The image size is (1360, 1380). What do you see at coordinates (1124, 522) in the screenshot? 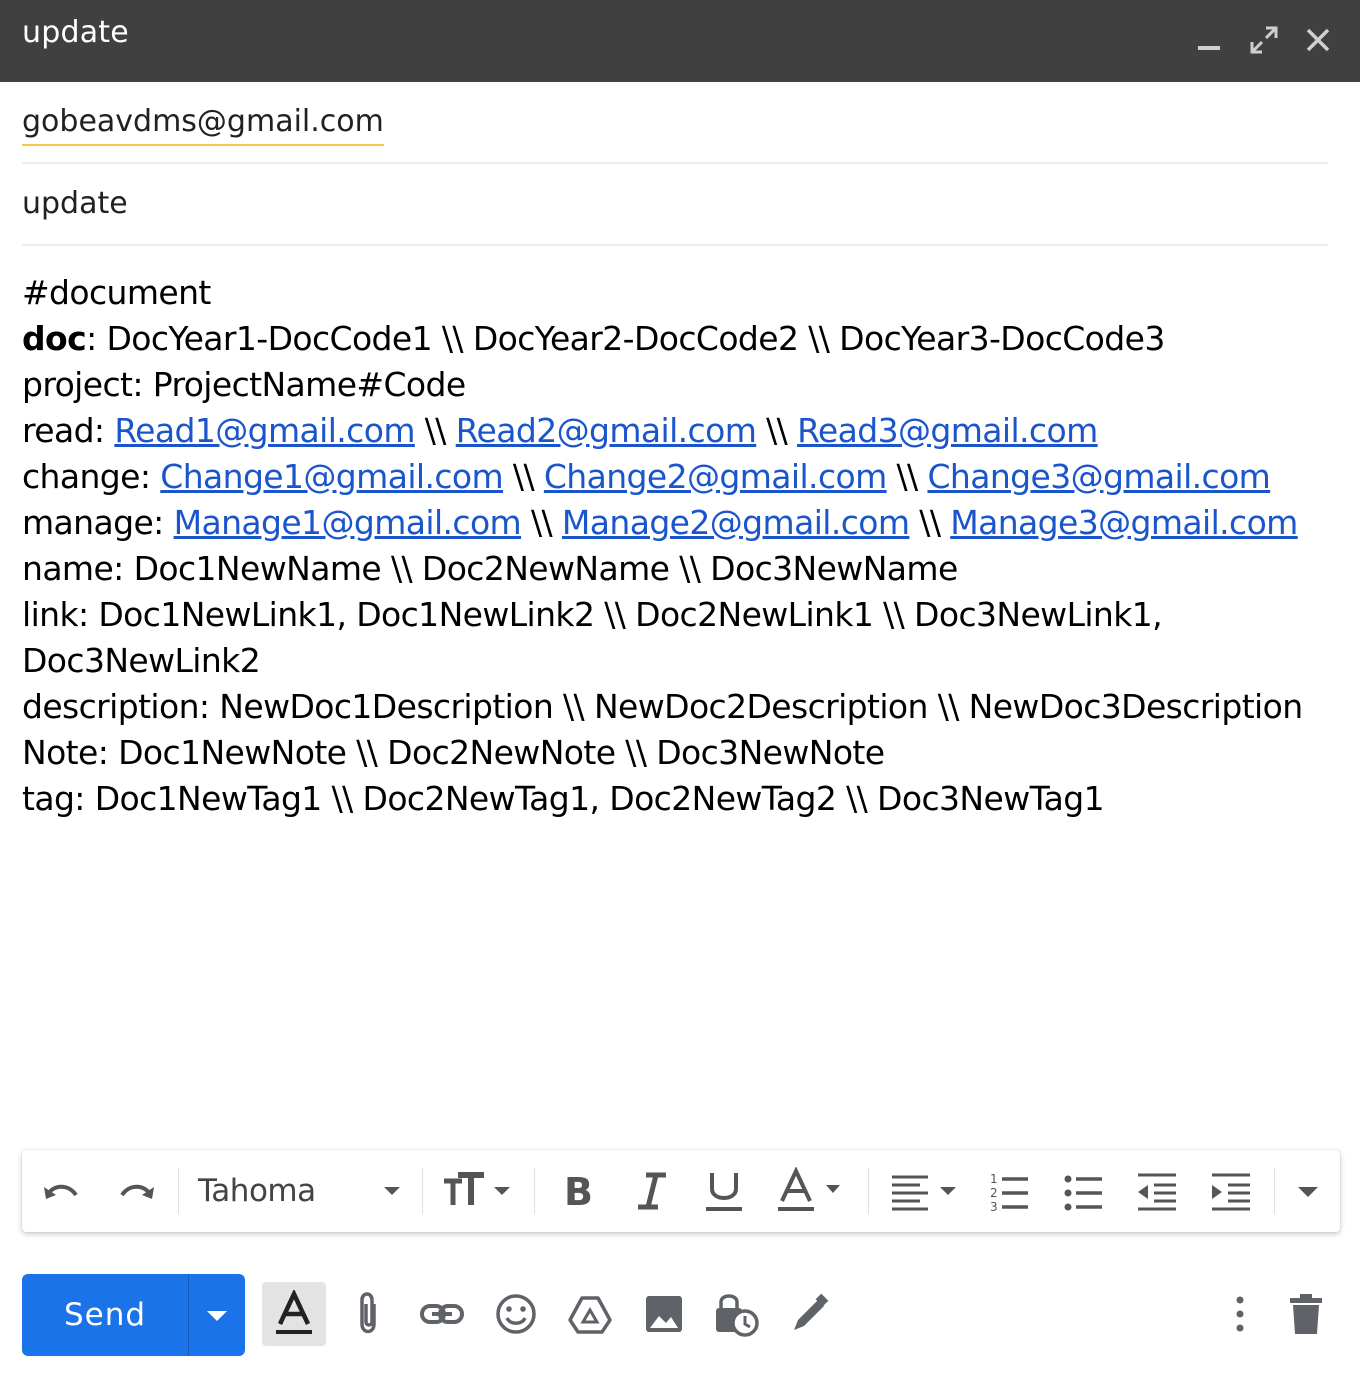
I see `manage-link-3: Manage3@gmail.com` at bounding box center [1124, 522].